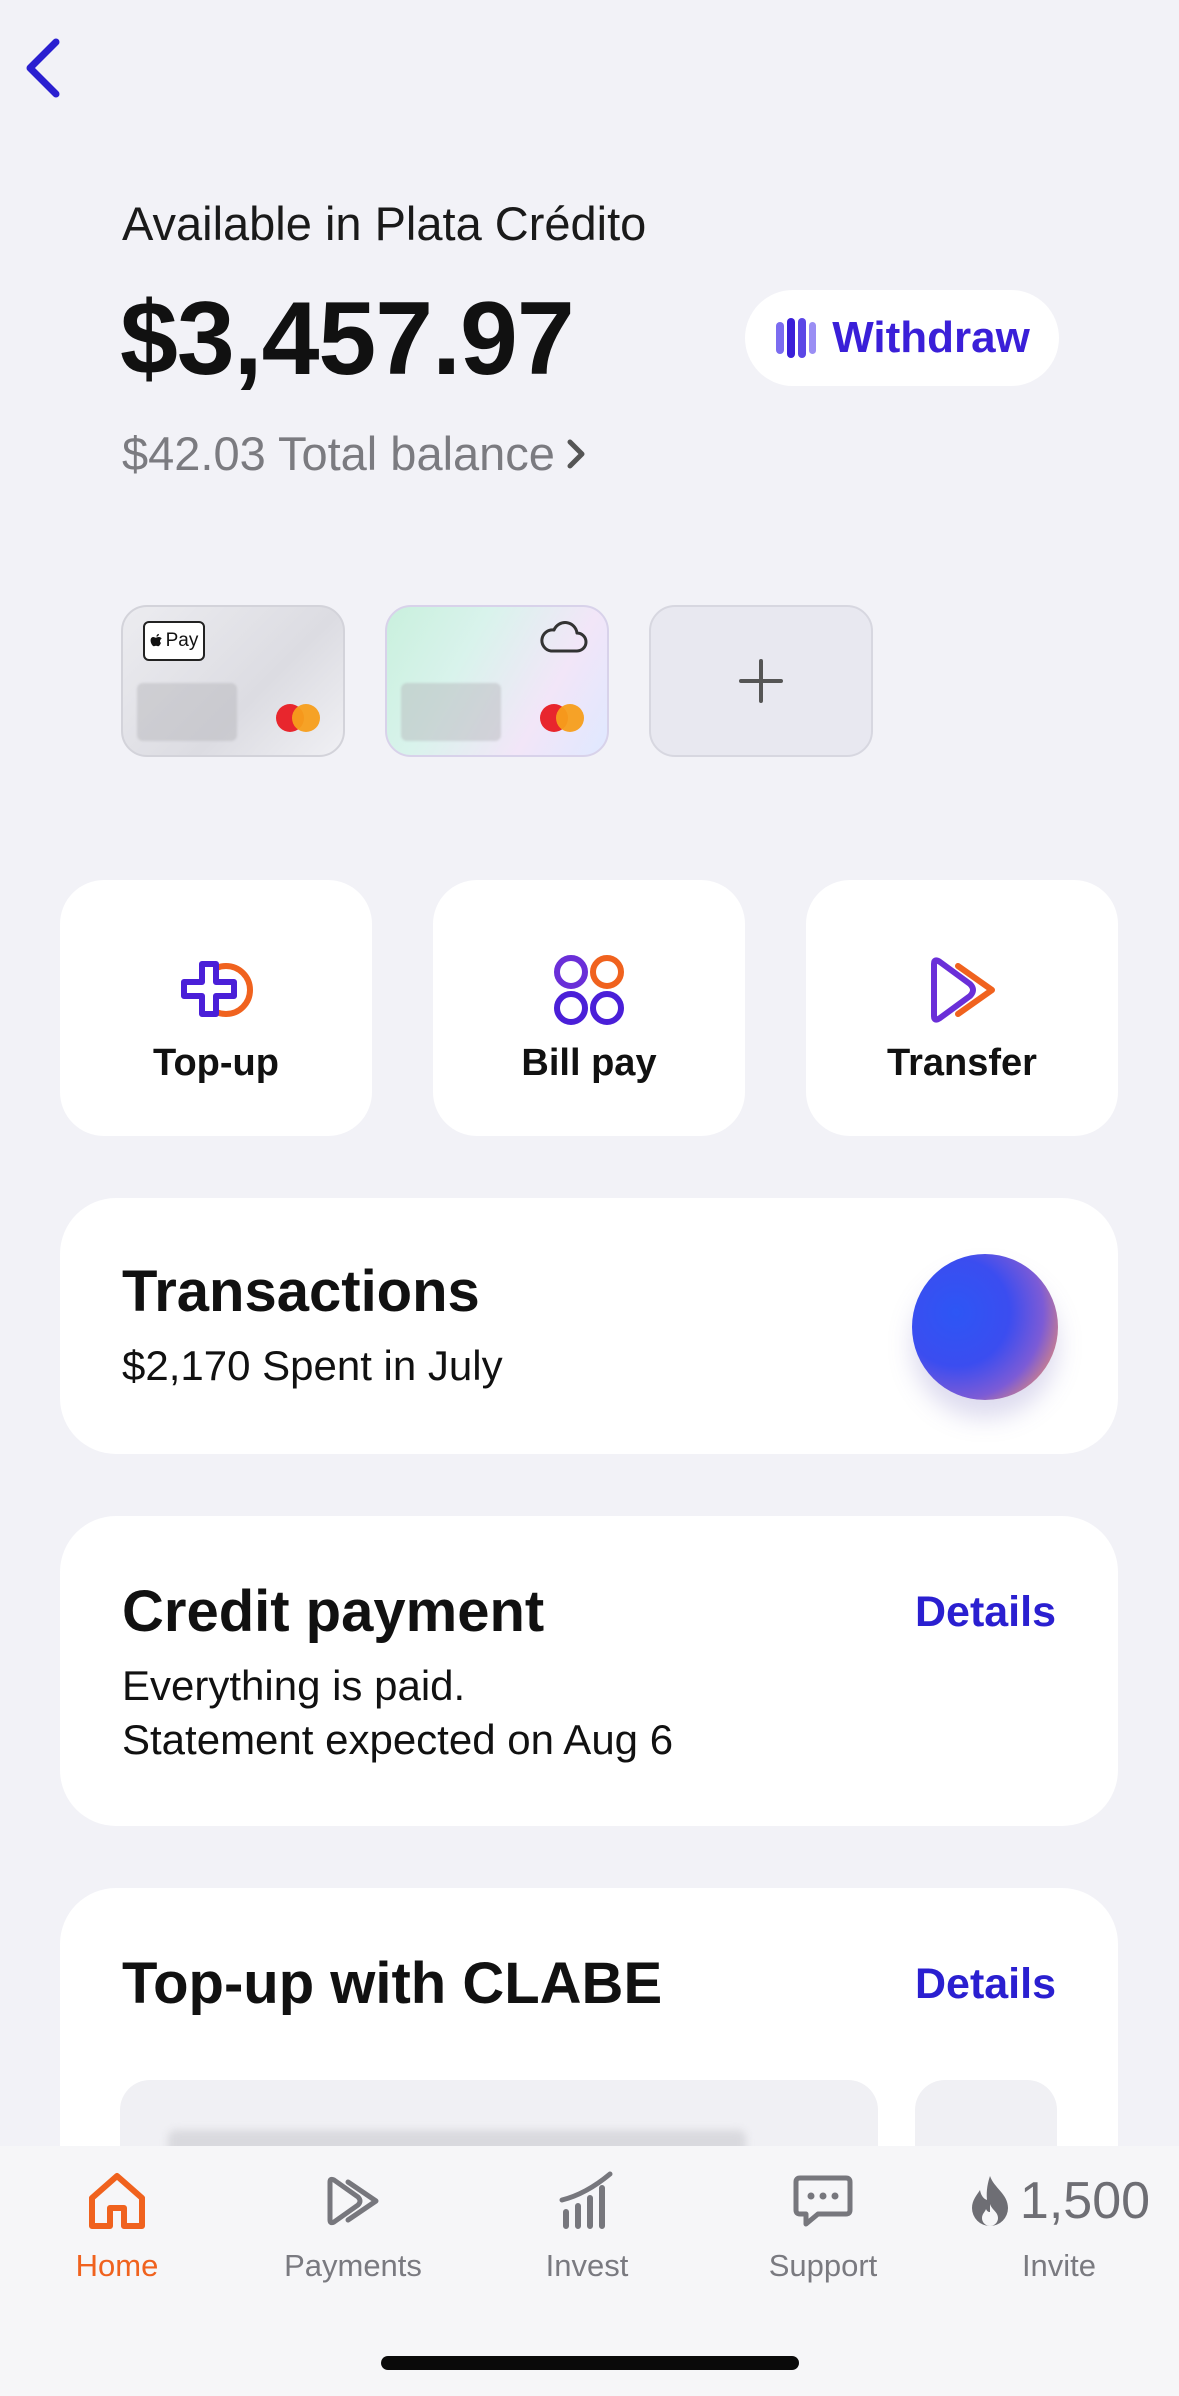 The width and height of the screenshot is (1179, 2396). What do you see at coordinates (216, 1063) in the screenshot?
I see `top-up-label: Top-up` at bounding box center [216, 1063].